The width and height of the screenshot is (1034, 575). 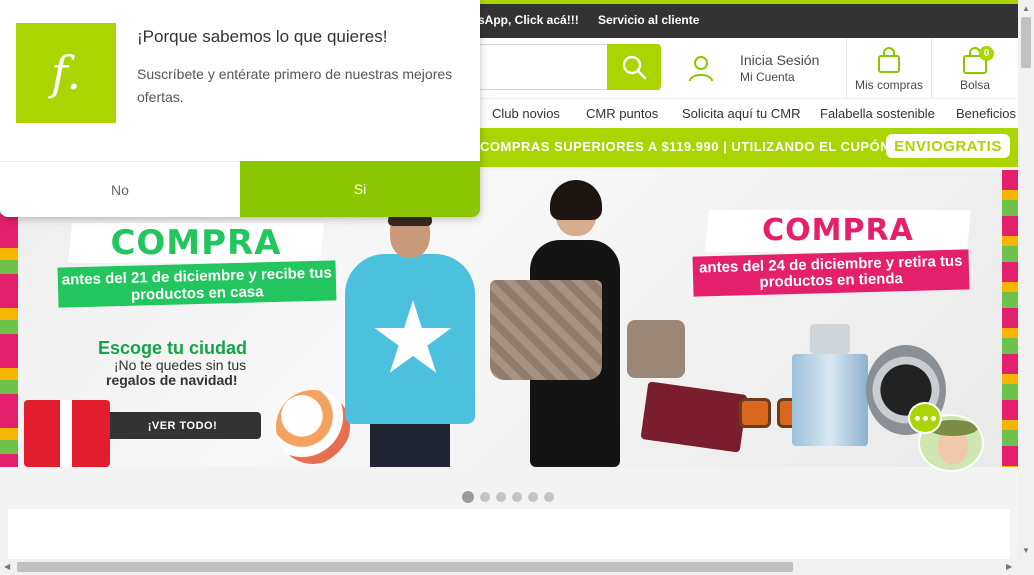 I want to click on banner-tagline-bold: regalos de navidad!, so click(x=172, y=380).